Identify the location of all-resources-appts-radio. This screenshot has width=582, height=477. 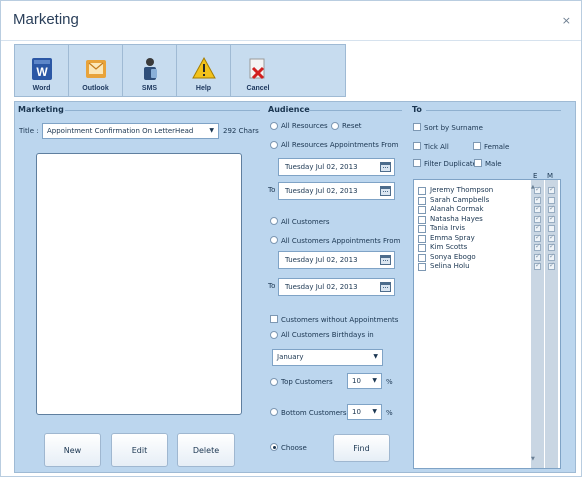
(274, 145).